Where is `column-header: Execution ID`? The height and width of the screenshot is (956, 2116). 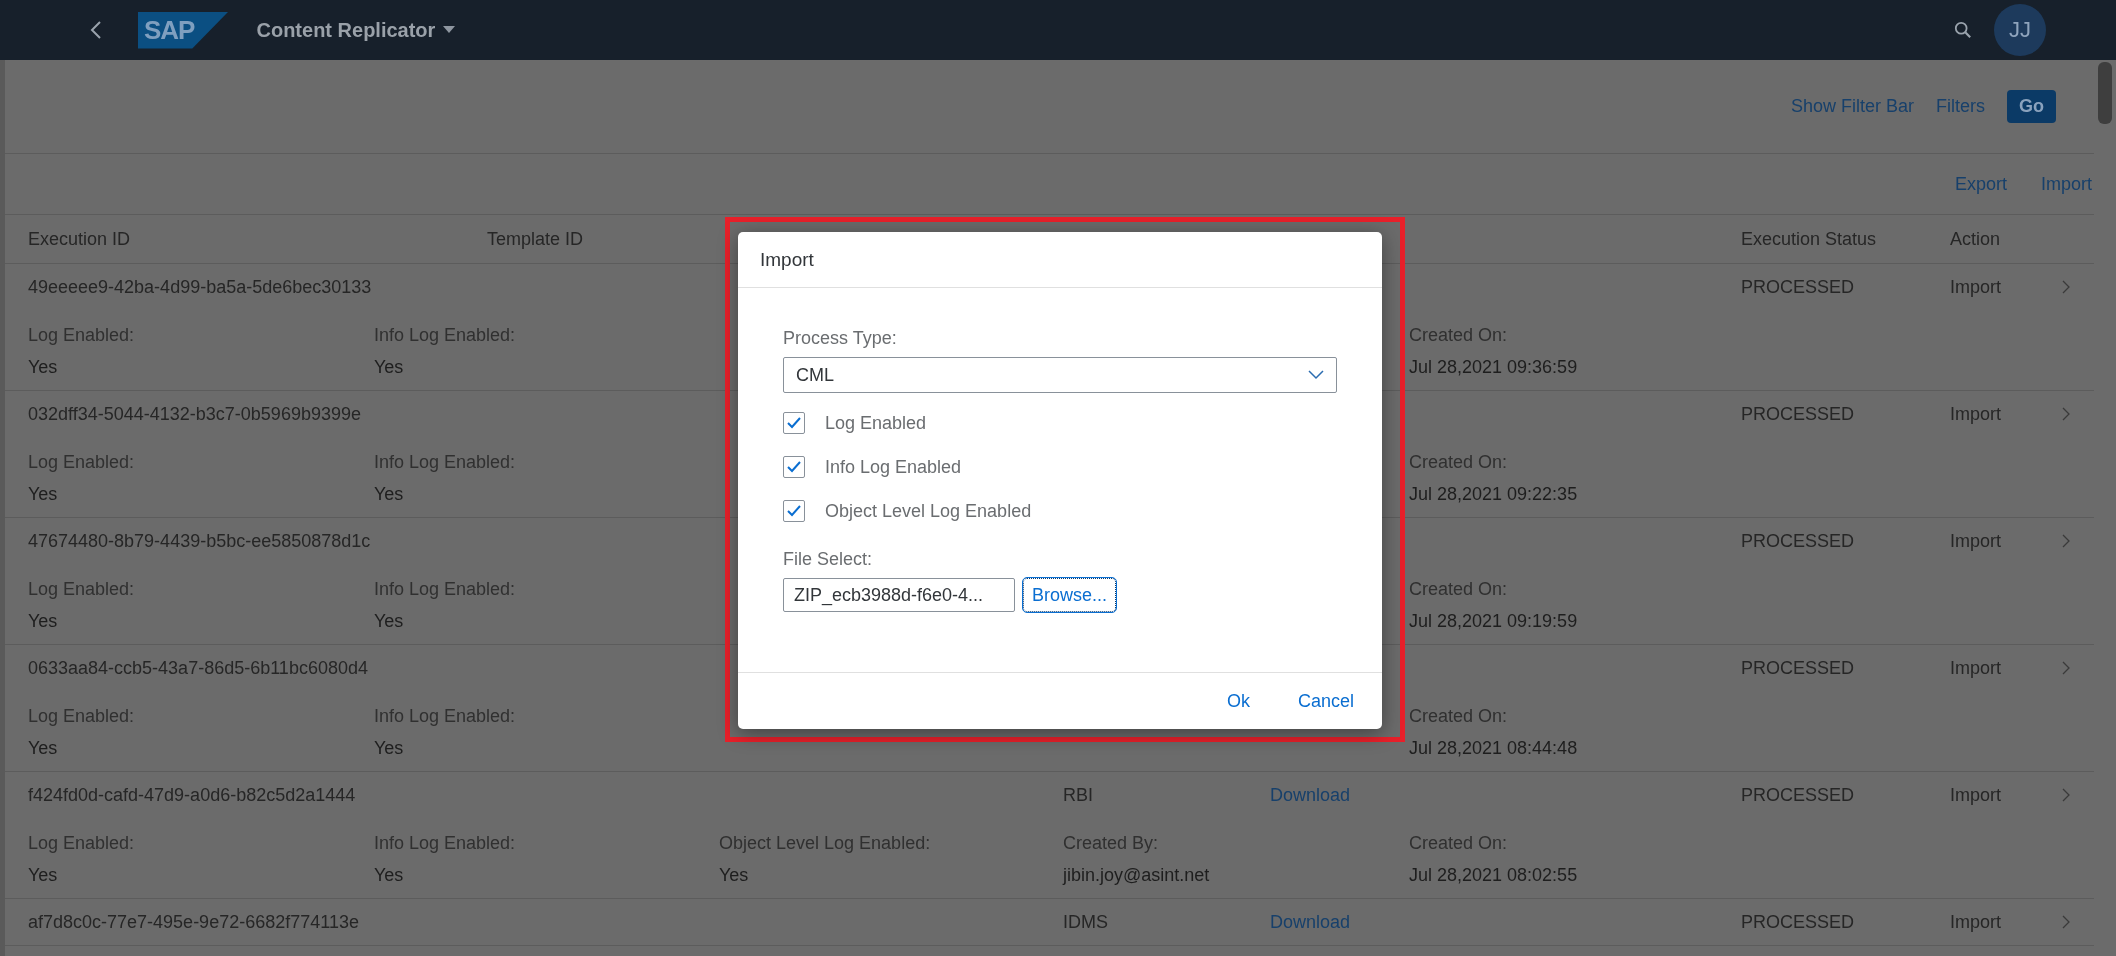 column-header: Execution ID is located at coordinates (80, 239).